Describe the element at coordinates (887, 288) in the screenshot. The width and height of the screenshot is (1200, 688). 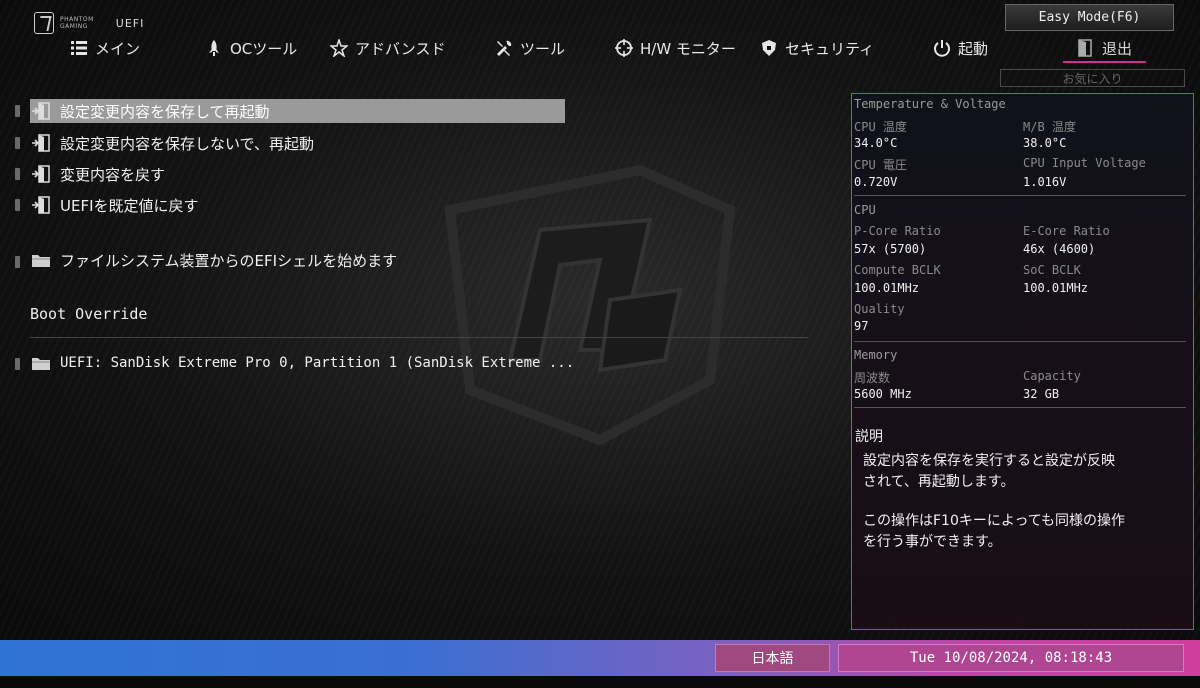
I see `compute-bclk-value: 100.01MHz` at that location.